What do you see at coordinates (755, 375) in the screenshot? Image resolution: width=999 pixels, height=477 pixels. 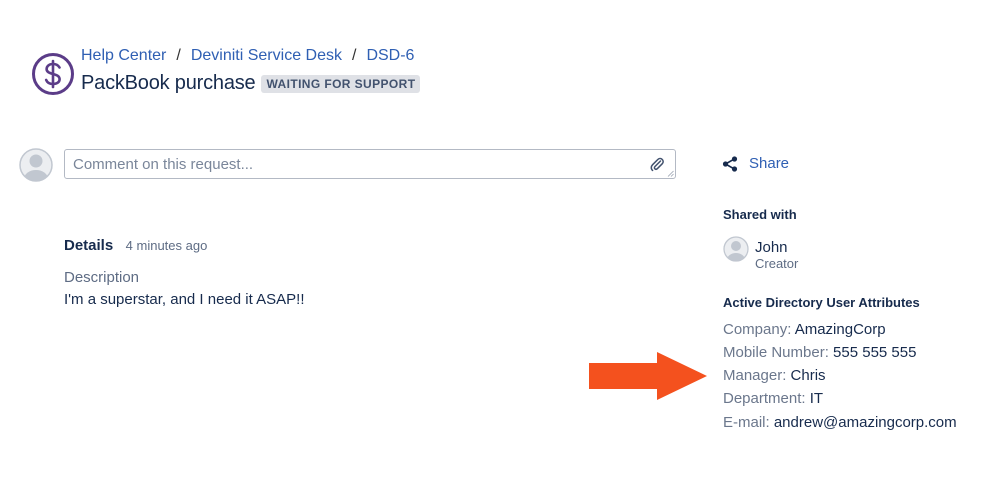 I see `attribute-label: Manager:` at bounding box center [755, 375].